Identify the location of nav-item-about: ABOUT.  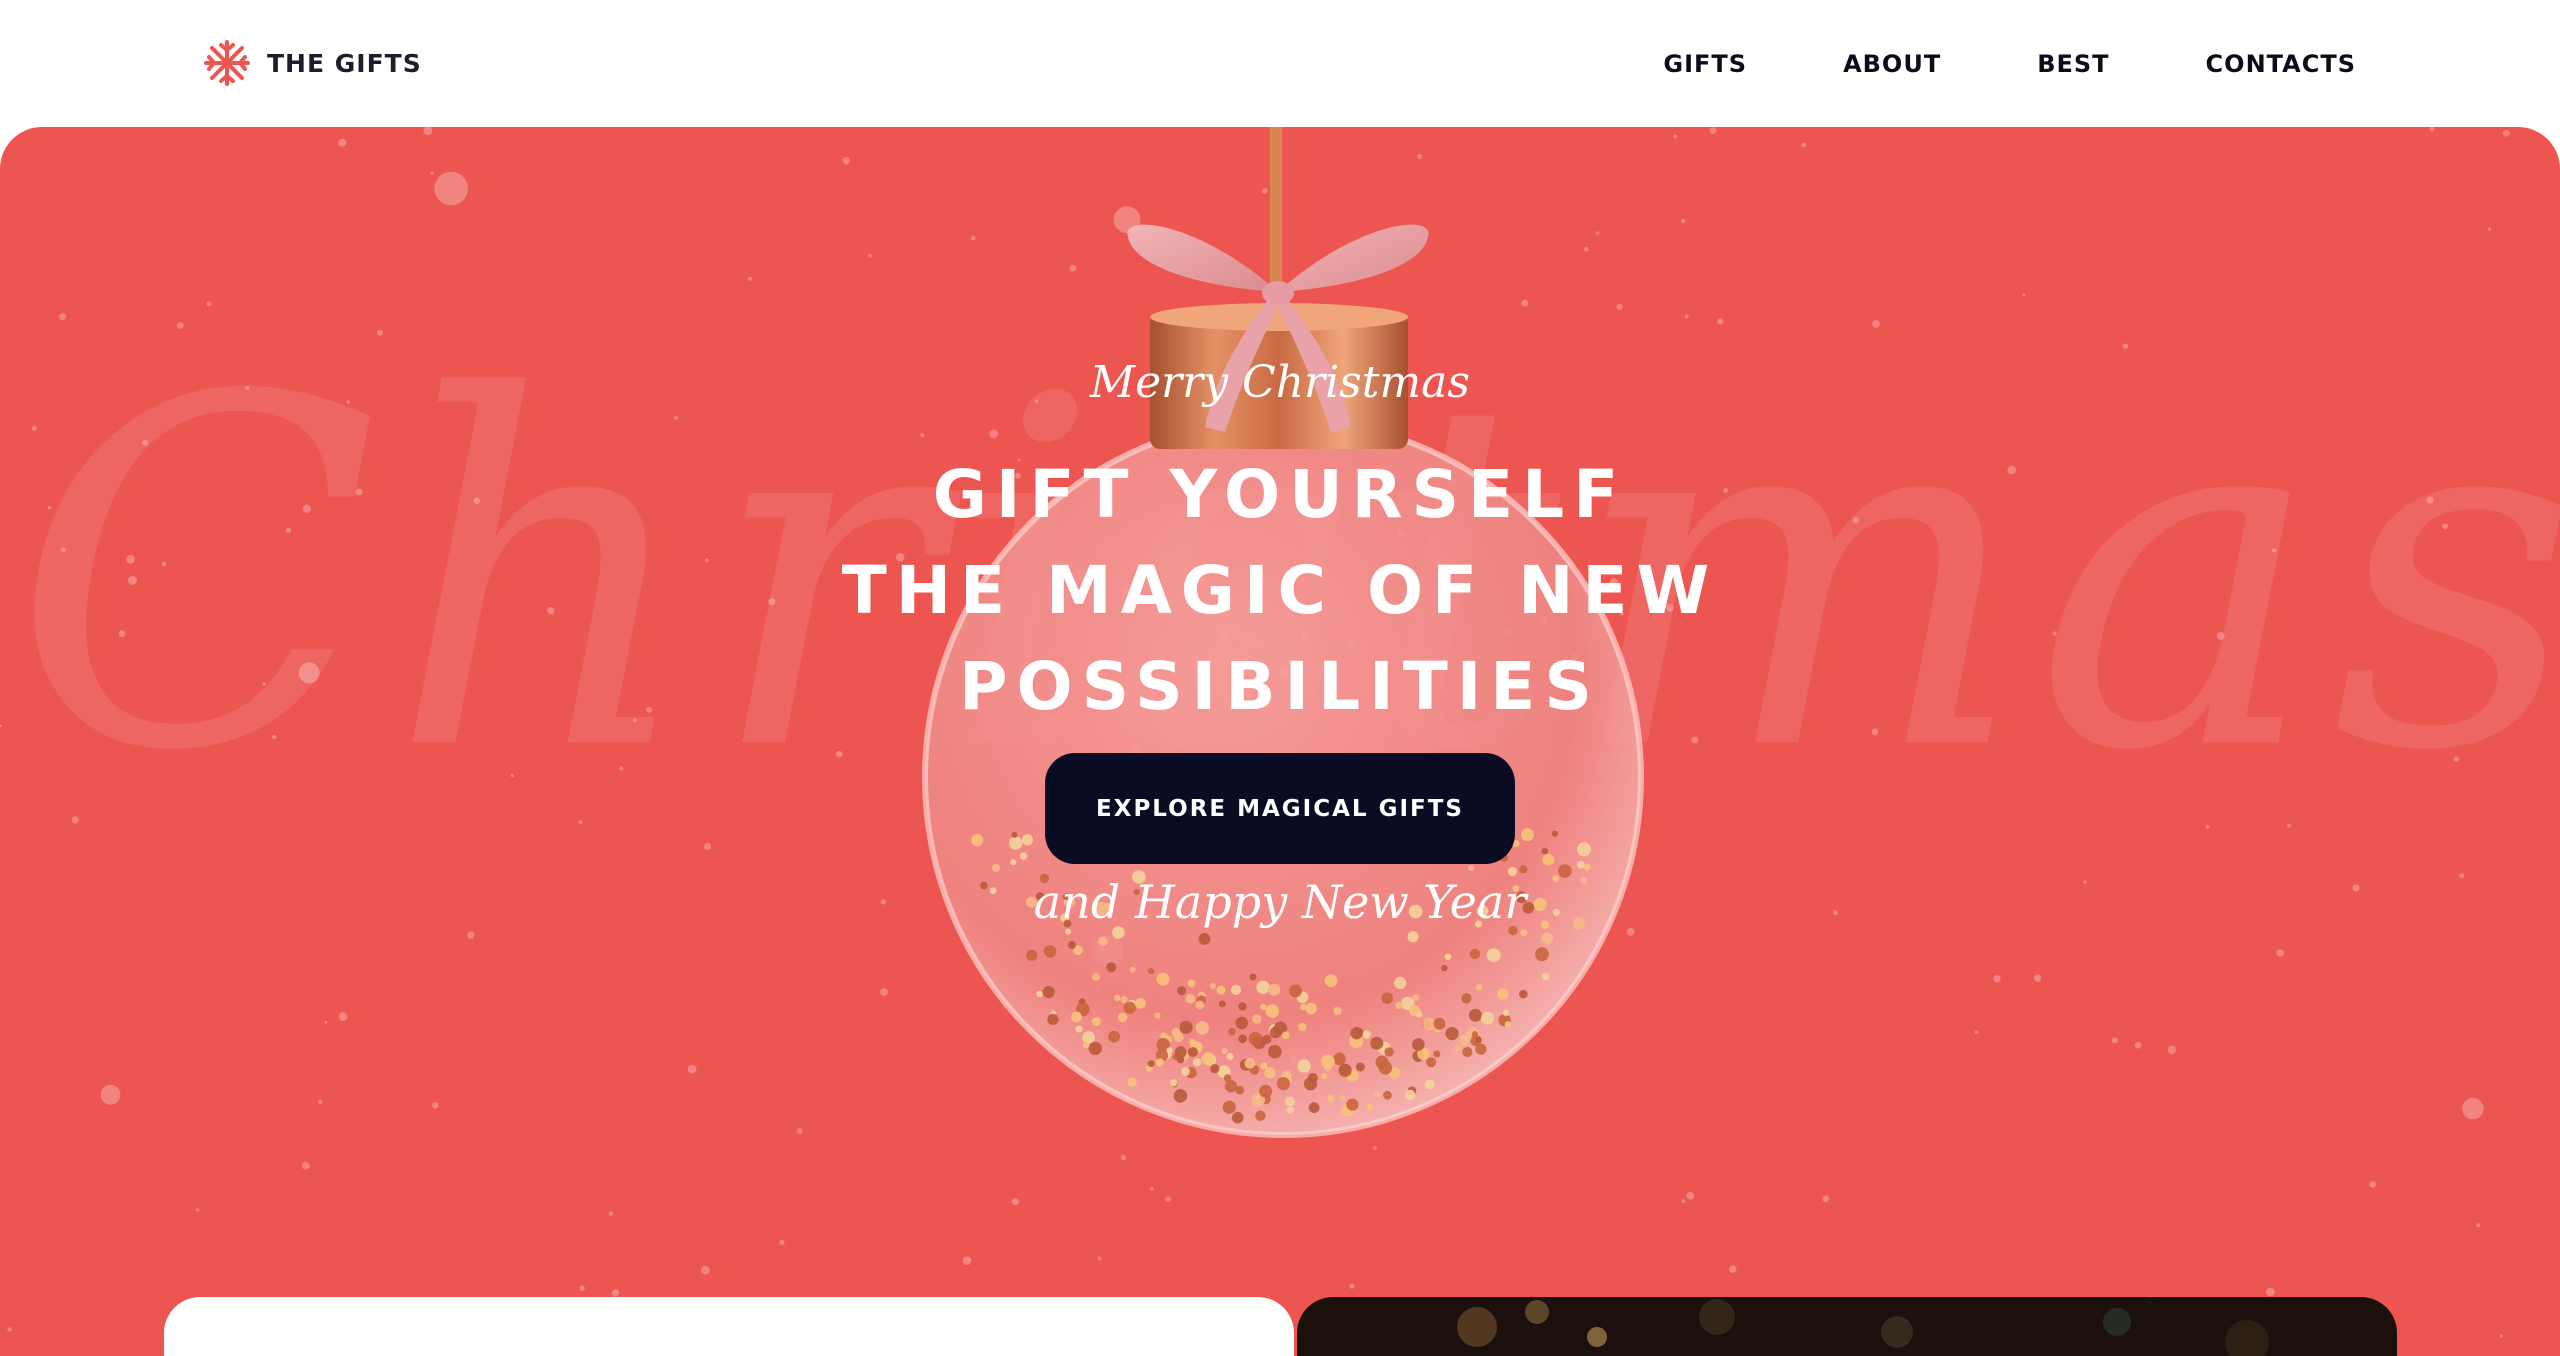
(1892, 64).